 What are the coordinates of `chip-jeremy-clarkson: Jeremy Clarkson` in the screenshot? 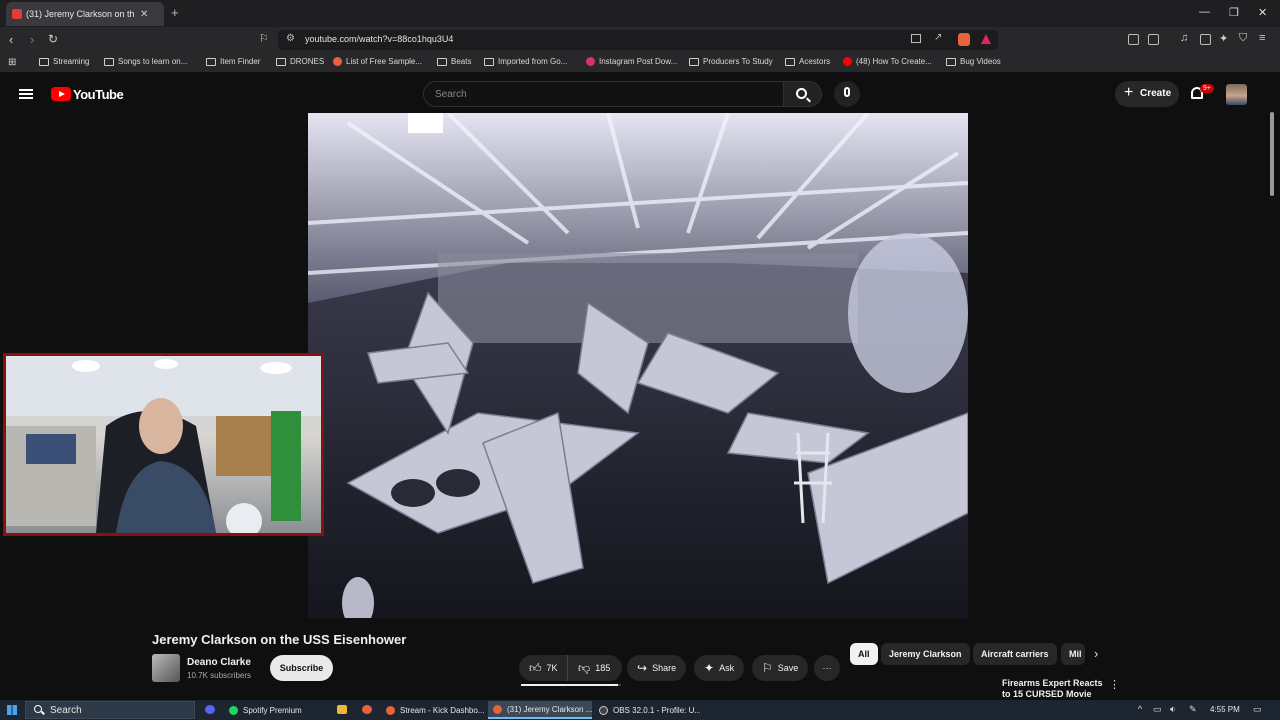 It's located at (925, 654).